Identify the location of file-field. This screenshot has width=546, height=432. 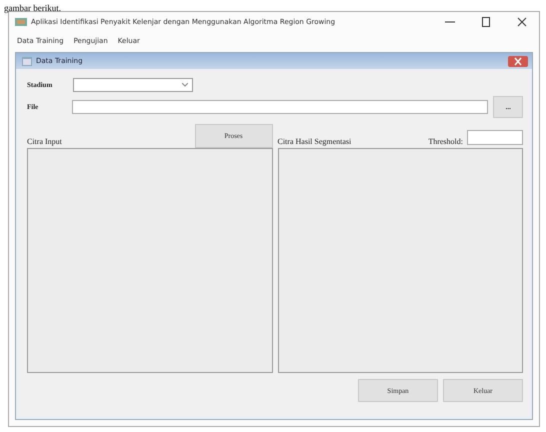
(280, 107).